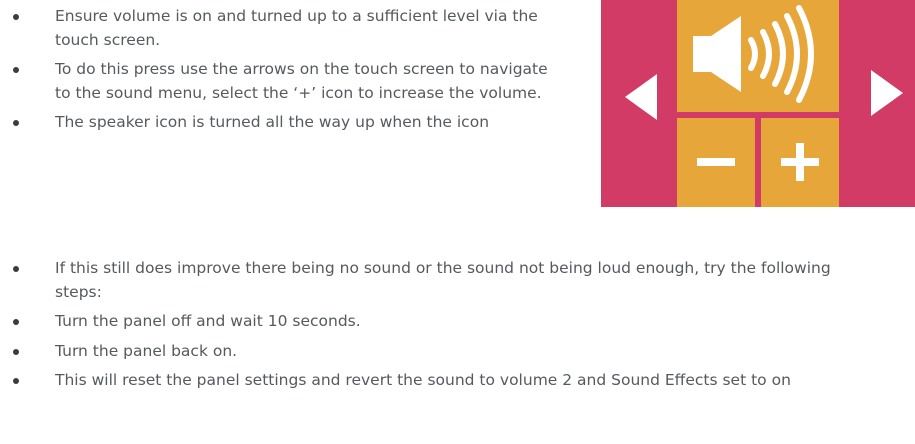  I want to click on speaker-volume-icon, so click(753, 54).